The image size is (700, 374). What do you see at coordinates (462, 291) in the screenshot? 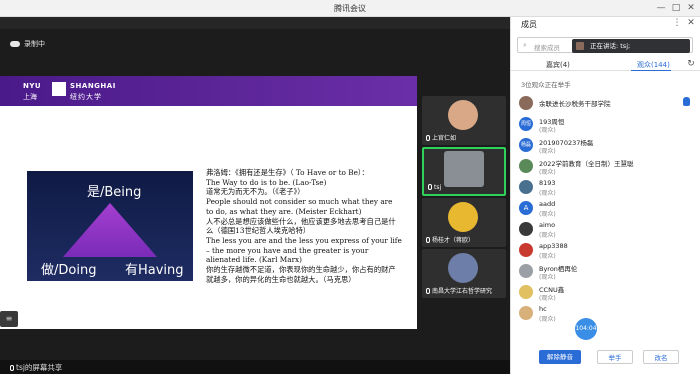
I see `participant-name: 南昌大学江右哲学研究` at bounding box center [462, 291].